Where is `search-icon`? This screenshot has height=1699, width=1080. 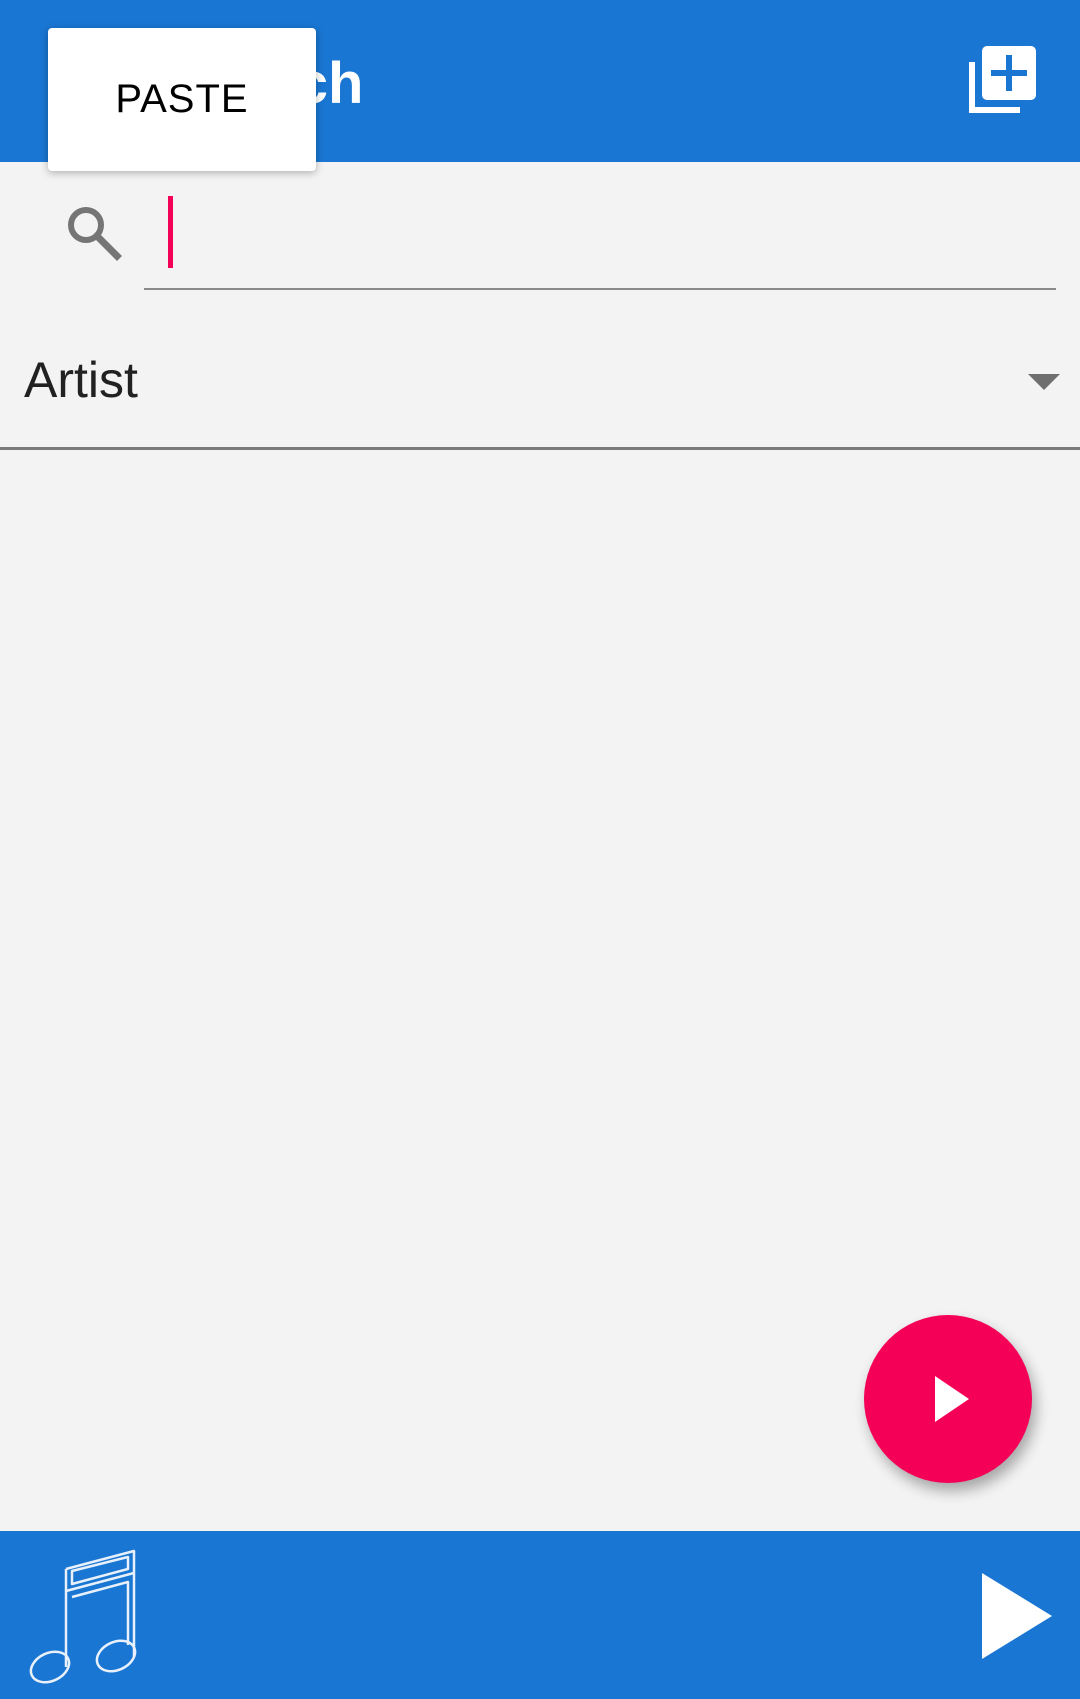
search-icon is located at coordinates (95, 234).